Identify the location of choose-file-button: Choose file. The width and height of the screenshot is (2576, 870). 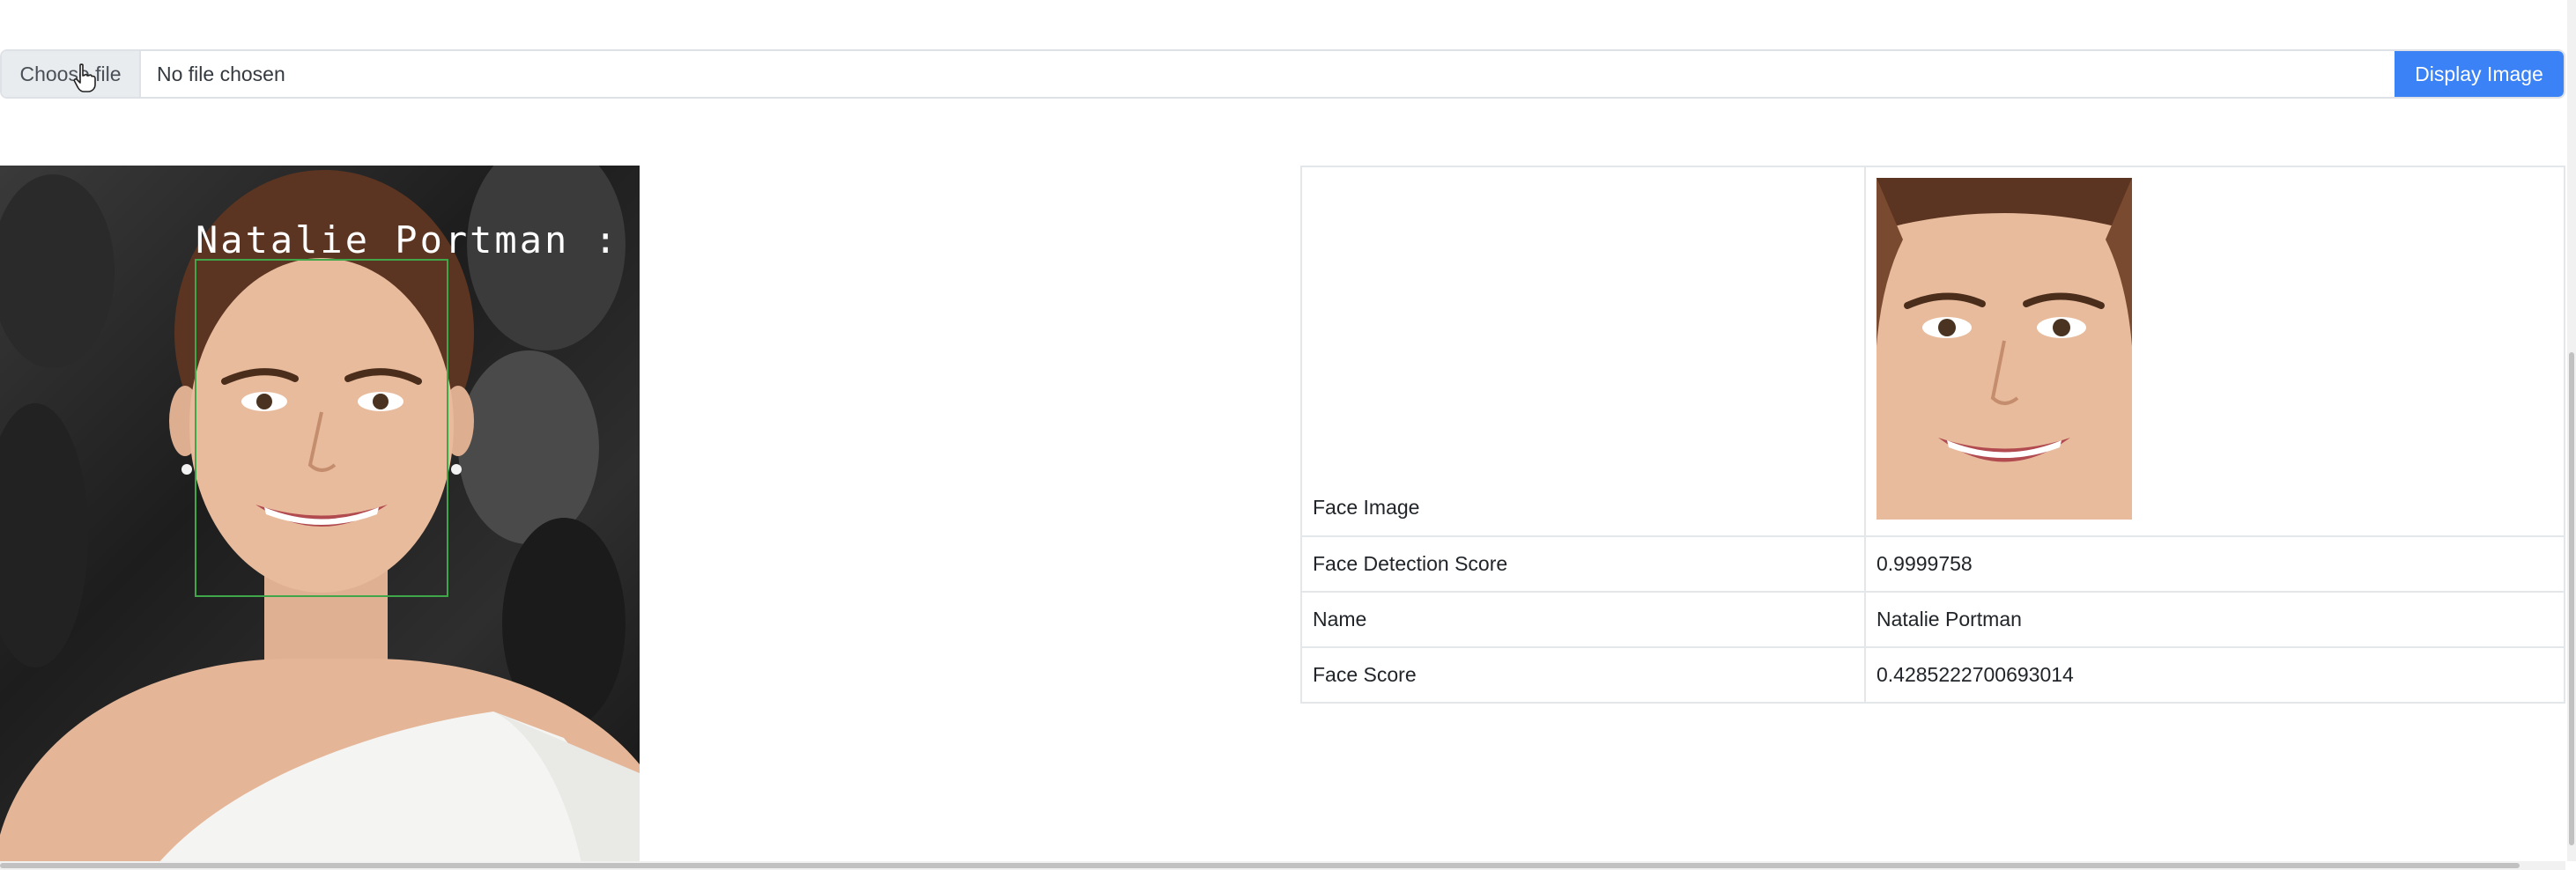
(71, 74).